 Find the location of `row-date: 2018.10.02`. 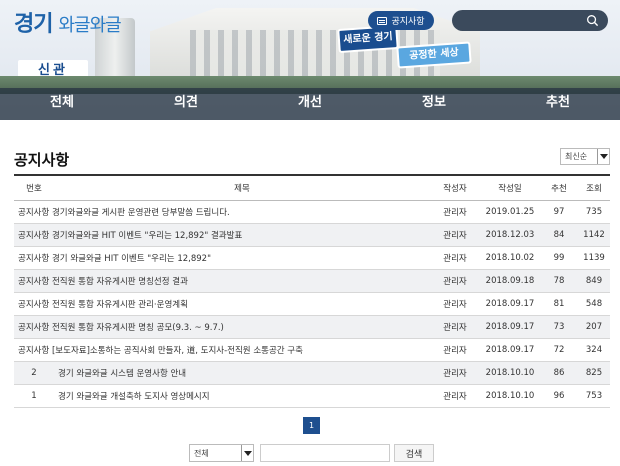

row-date: 2018.10.02 is located at coordinates (510, 257).